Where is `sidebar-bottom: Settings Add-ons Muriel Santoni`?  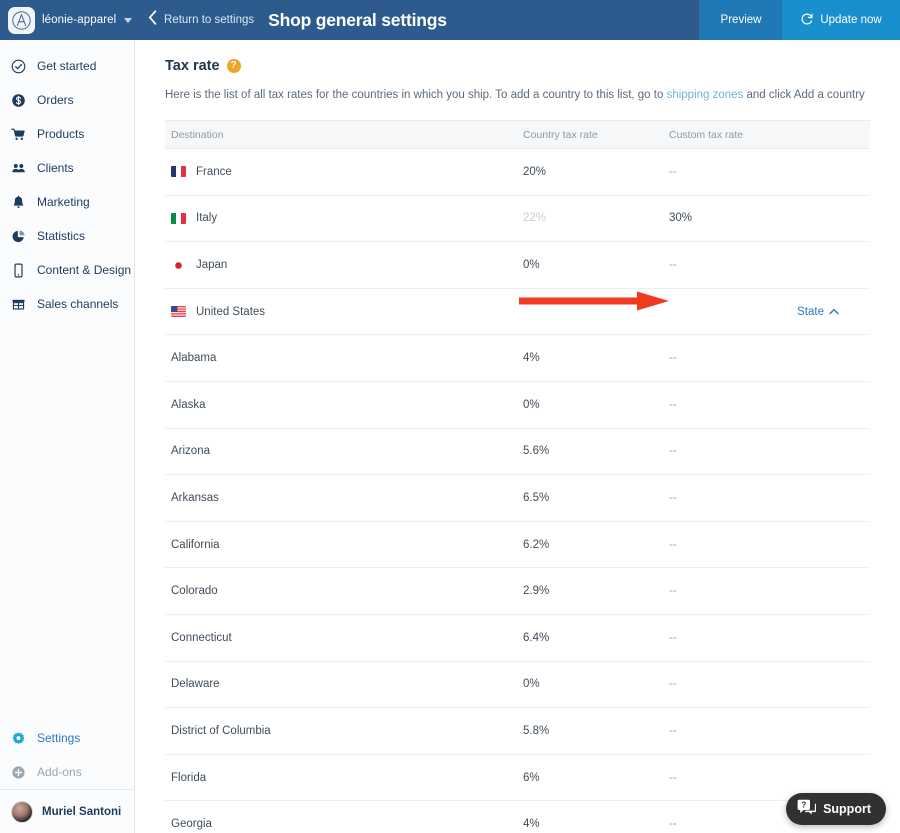 sidebar-bottom: Settings Add-ons Muriel Santoni is located at coordinates (67, 777).